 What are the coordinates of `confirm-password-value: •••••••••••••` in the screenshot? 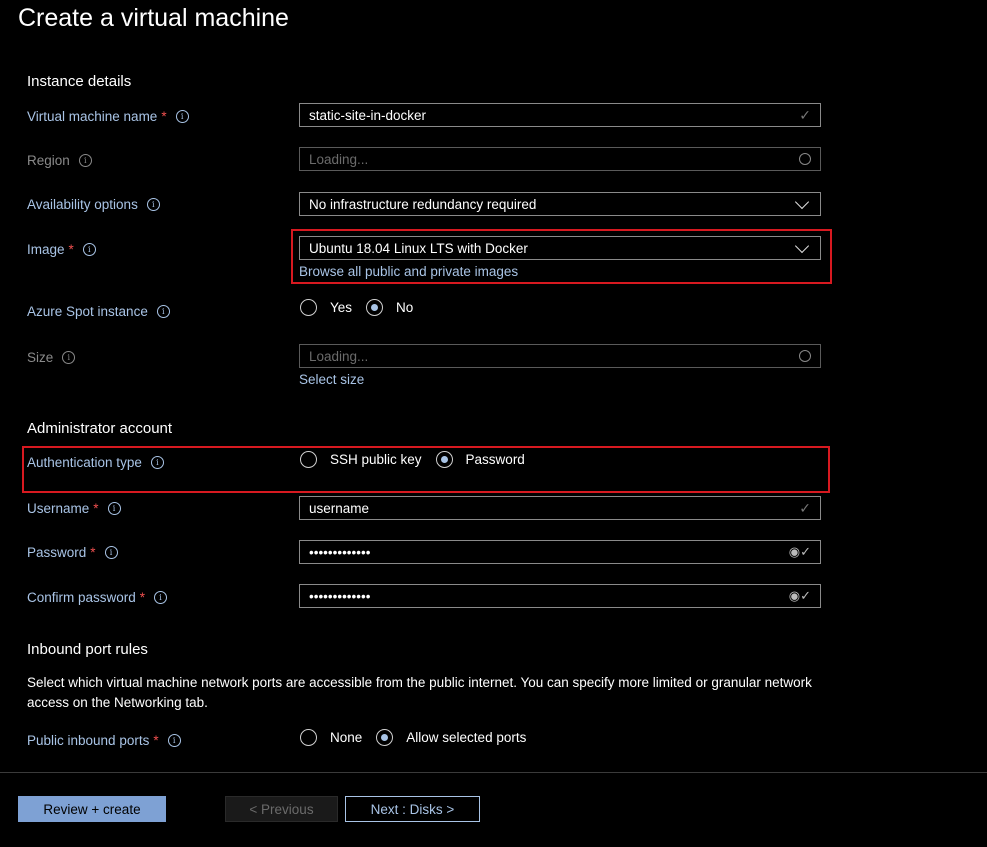 It's located at (340, 596).